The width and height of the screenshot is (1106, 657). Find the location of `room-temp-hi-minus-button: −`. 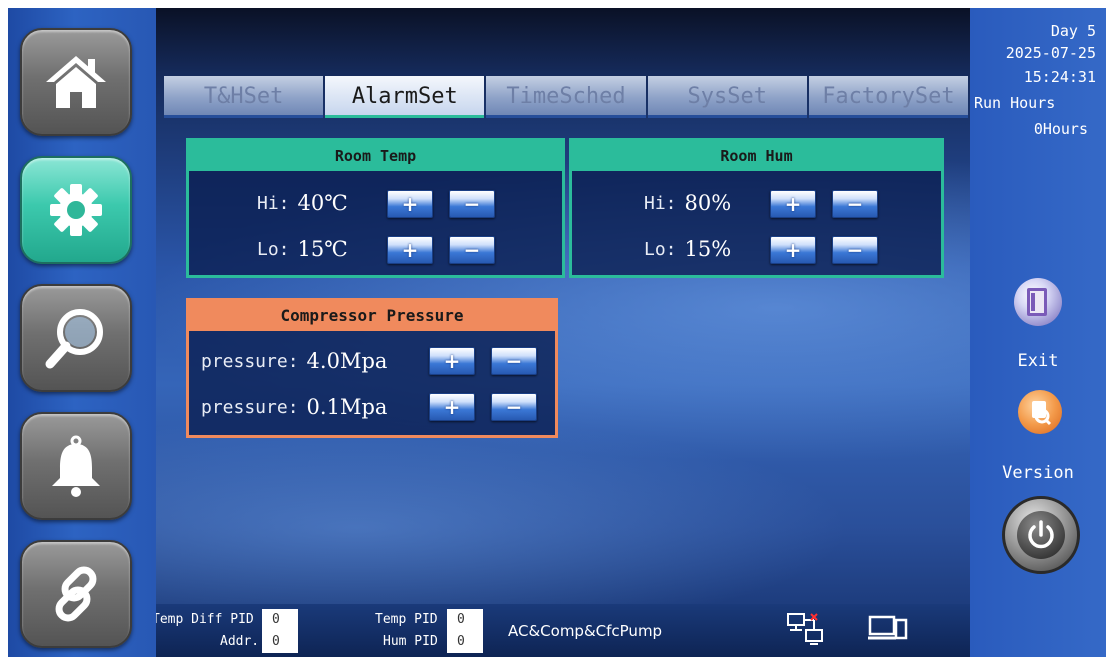

room-temp-hi-minus-button: − is located at coordinates (472, 204).